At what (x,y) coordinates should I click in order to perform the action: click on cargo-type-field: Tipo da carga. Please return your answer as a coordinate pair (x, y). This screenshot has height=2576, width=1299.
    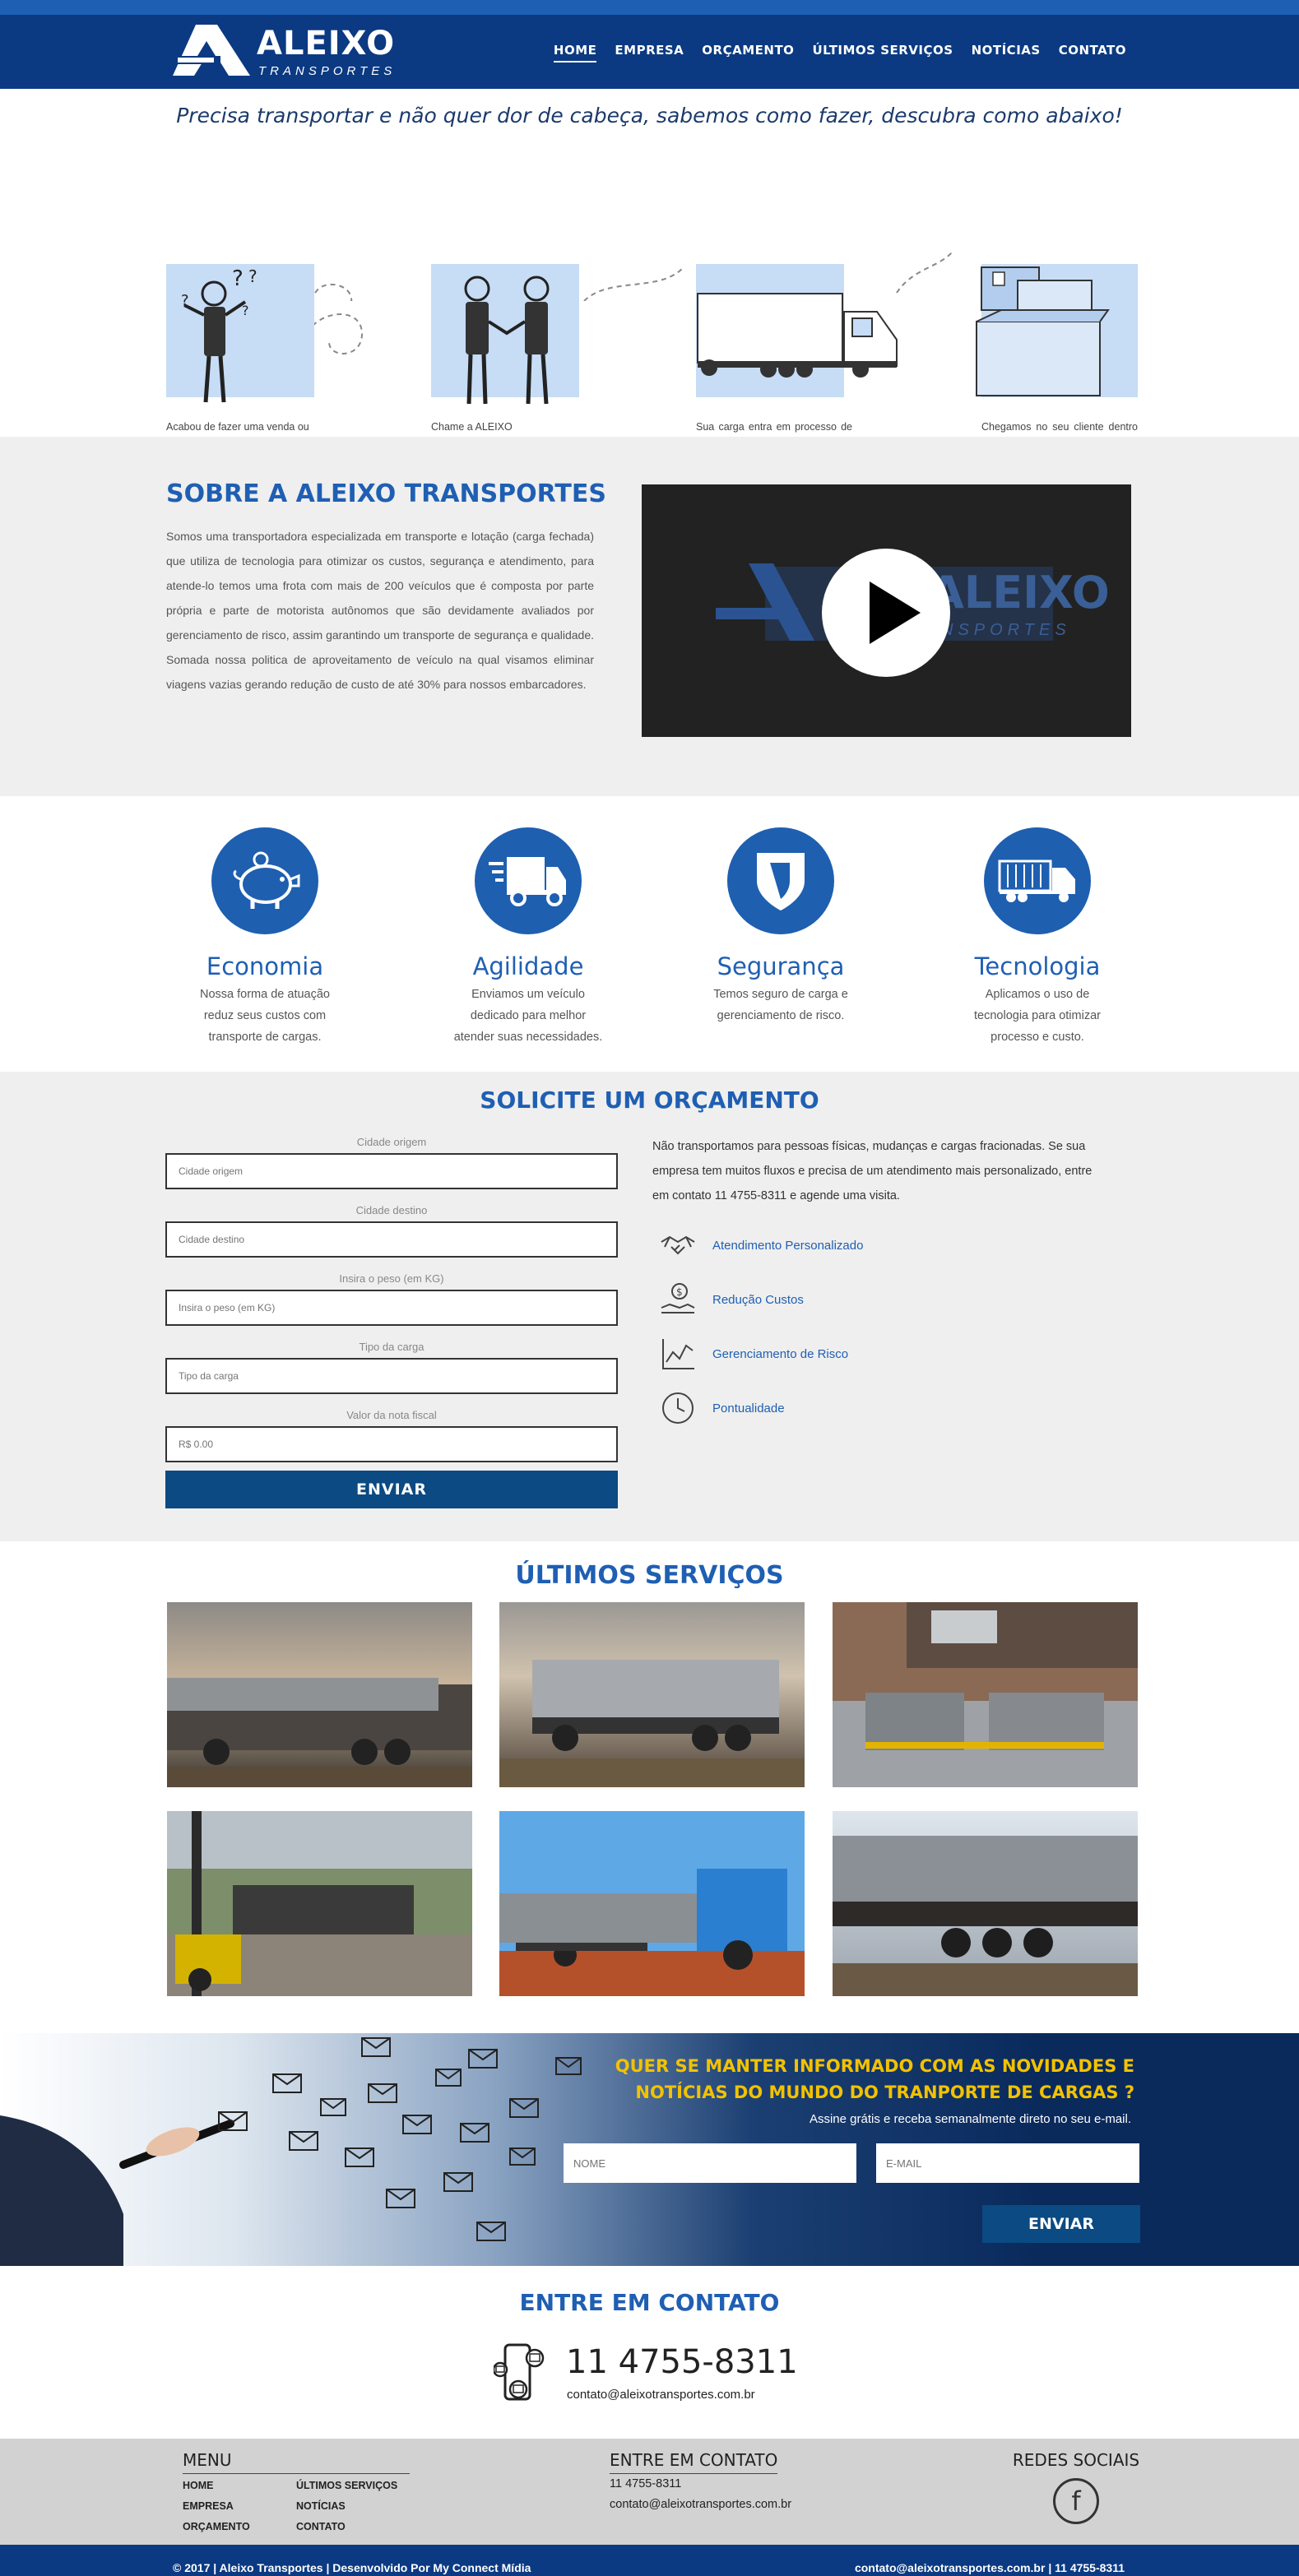
    Looking at the image, I should click on (391, 1368).